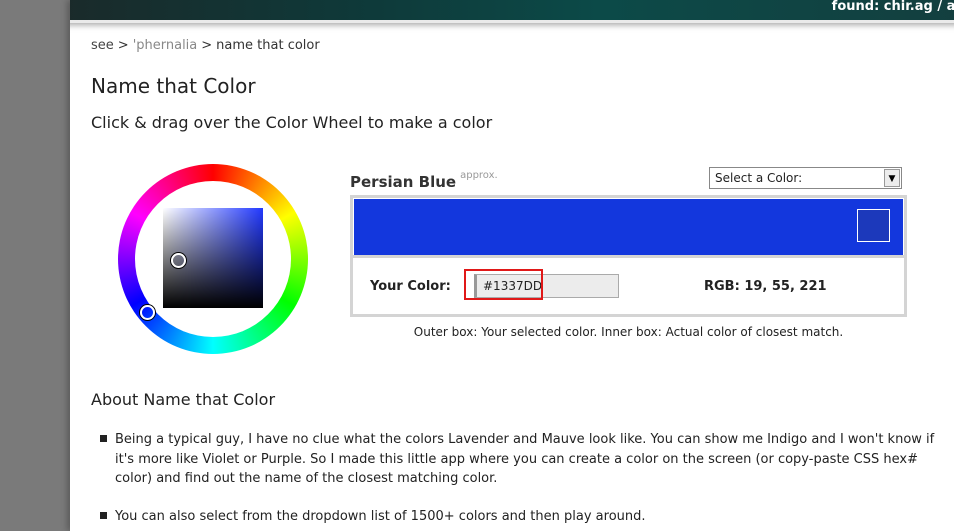 The width and height of the screenshot is (954, 531). I want to click on your-color-label: Your Color:, so click(410, 286).